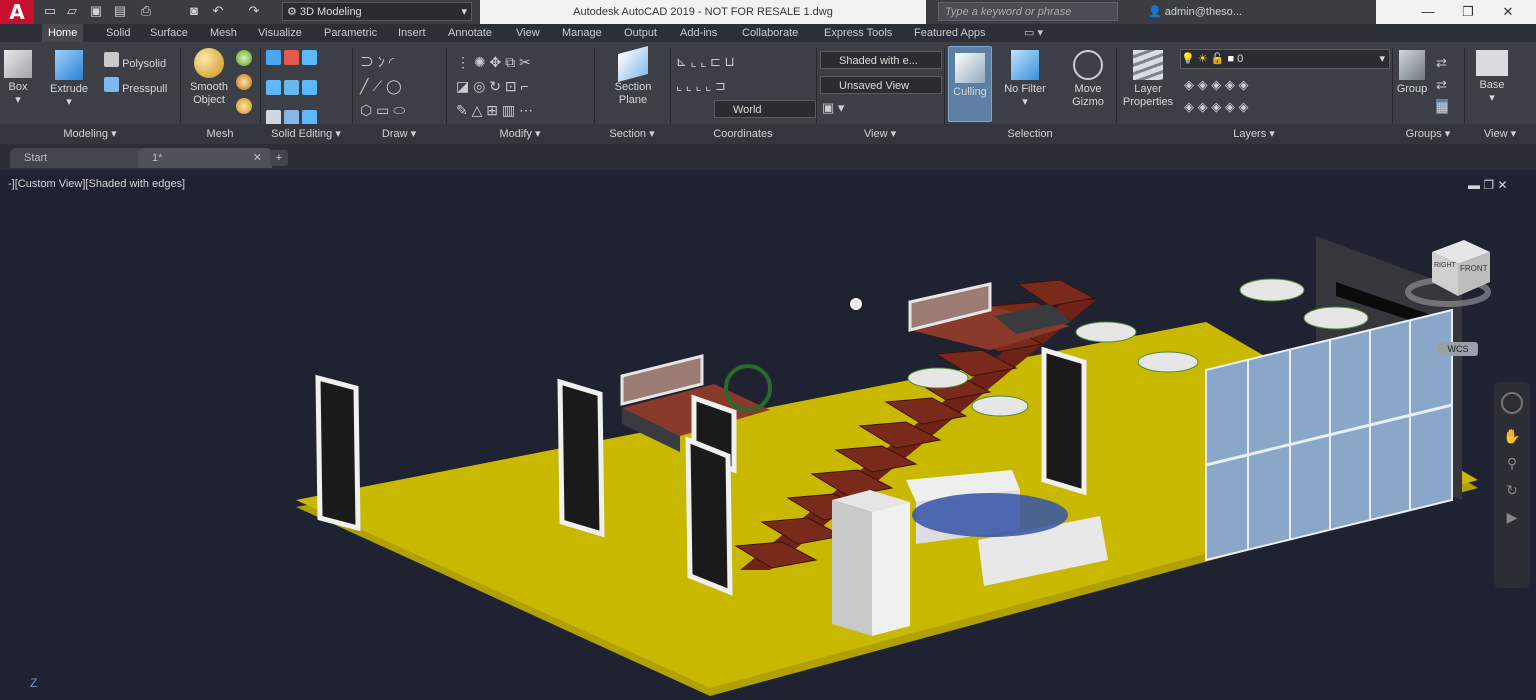 This screenshot has height=700, width=1536. Describe the element at coordinates (743, 134) in the screenshot. I see `panel-title-coordinates: Coordinates` at that location.